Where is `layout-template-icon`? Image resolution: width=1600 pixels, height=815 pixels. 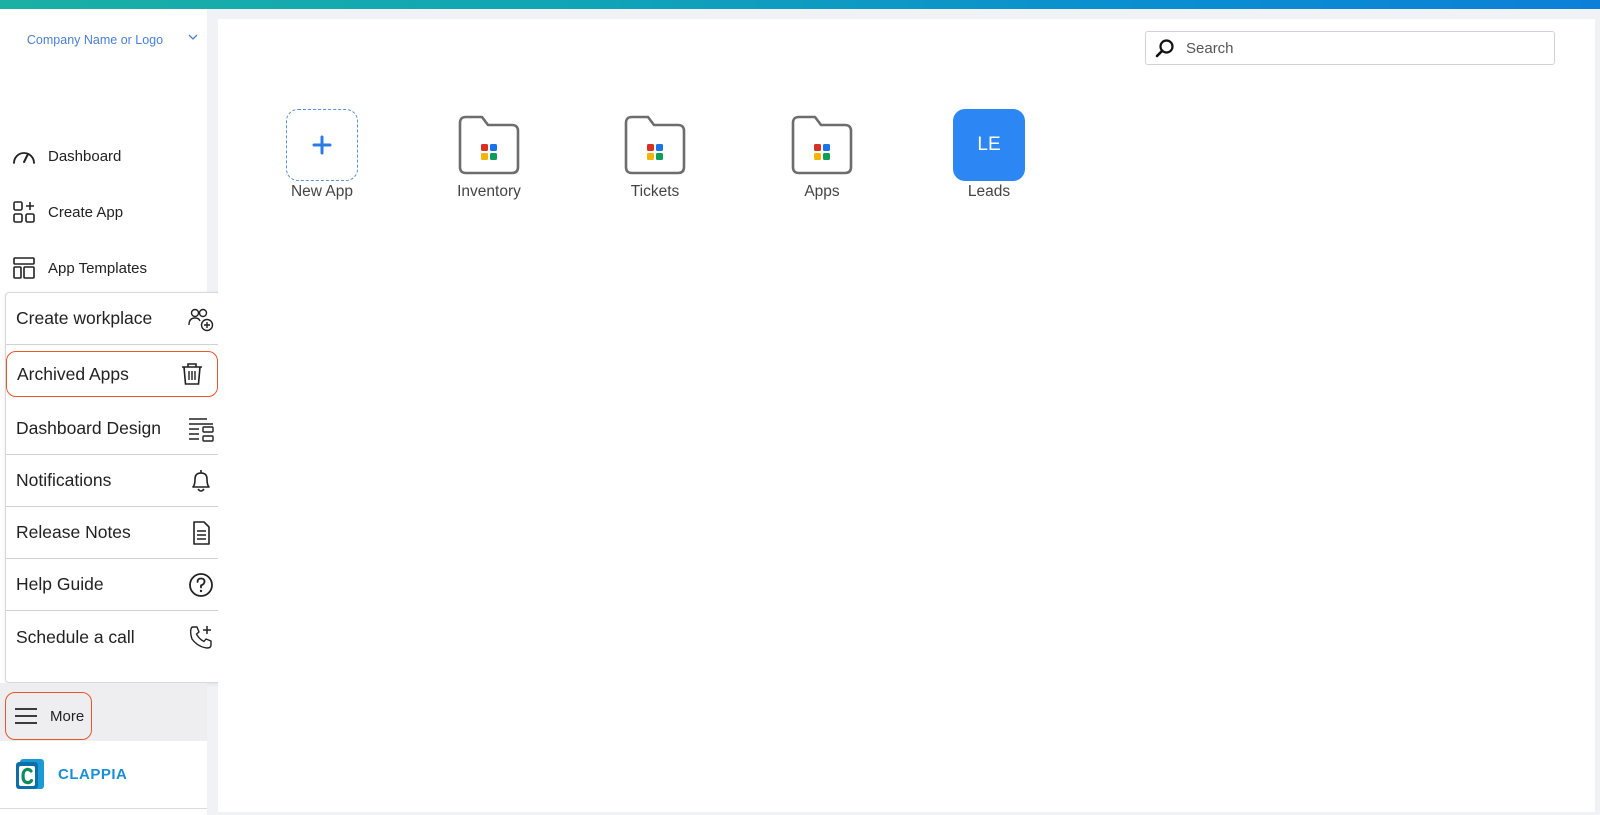 layout-template-icon is located at coordinates (24, 268).